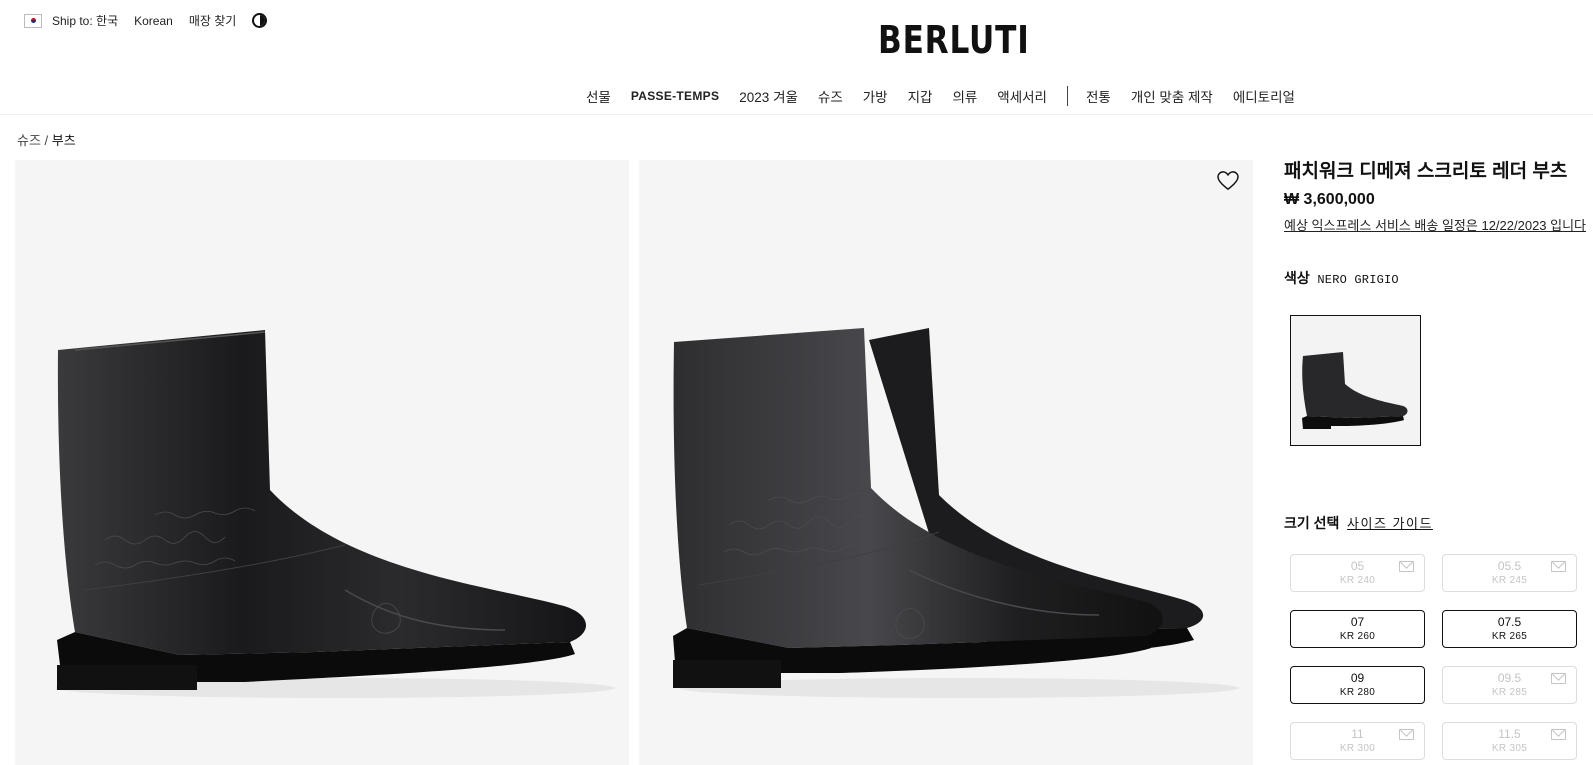 Image resolution: width=1593 pixels, height=765 pixels. Describe the element at coordinates (1509, 573) in the screenshot. I see `size-option: 05.5 KR 245` at that location.